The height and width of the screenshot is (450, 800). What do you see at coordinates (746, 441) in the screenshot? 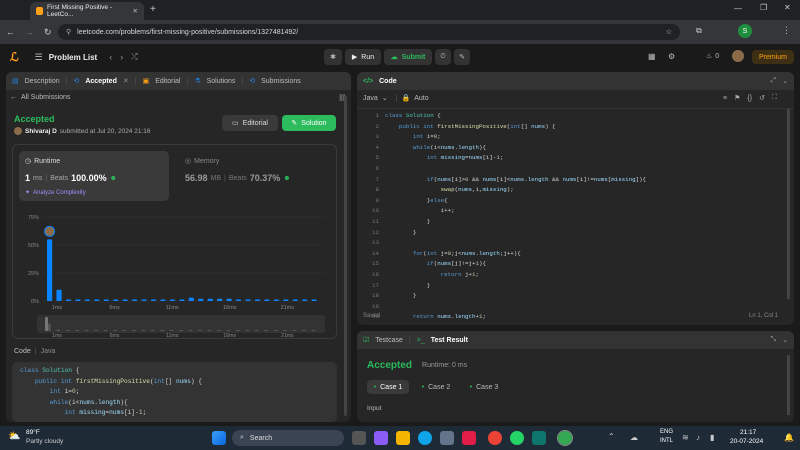
I see `clock-date: 20-07-2024` at bounding box center [746, 441].